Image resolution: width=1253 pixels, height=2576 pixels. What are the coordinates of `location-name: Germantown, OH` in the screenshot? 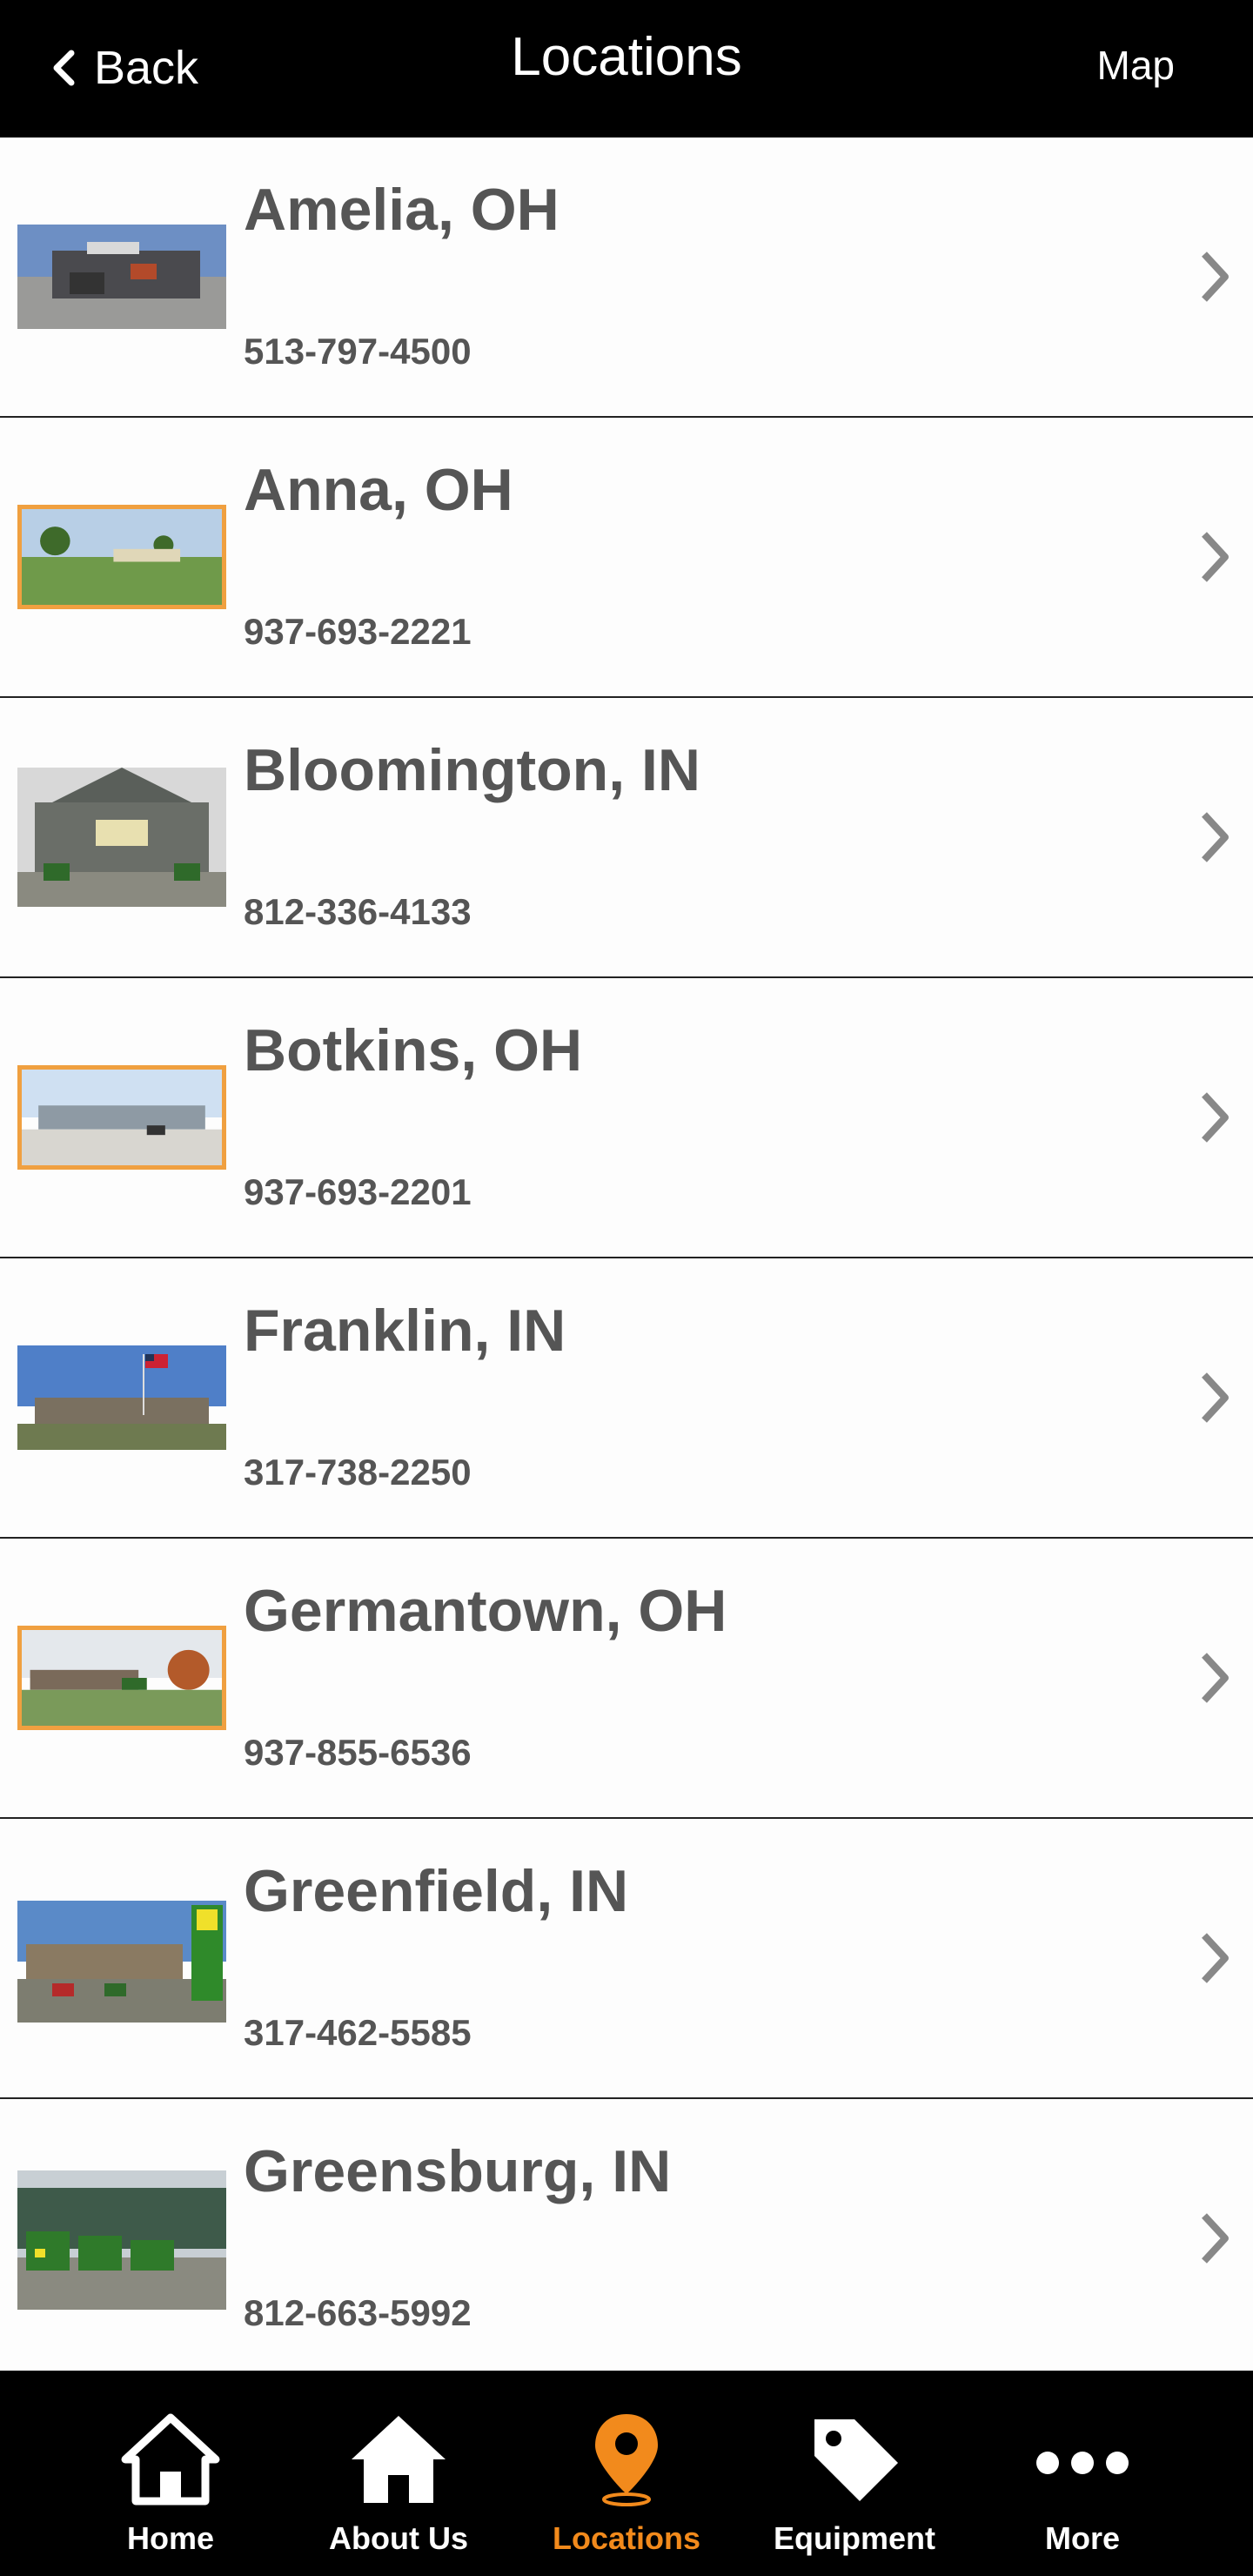 It's located at (485, 1611).